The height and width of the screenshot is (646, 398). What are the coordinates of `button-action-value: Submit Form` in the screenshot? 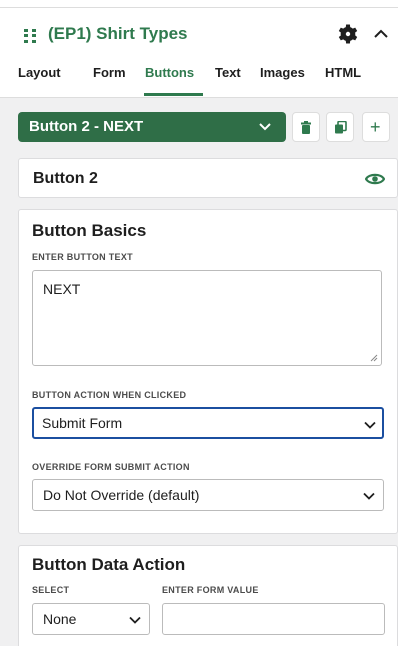 It's located at (82, 423).